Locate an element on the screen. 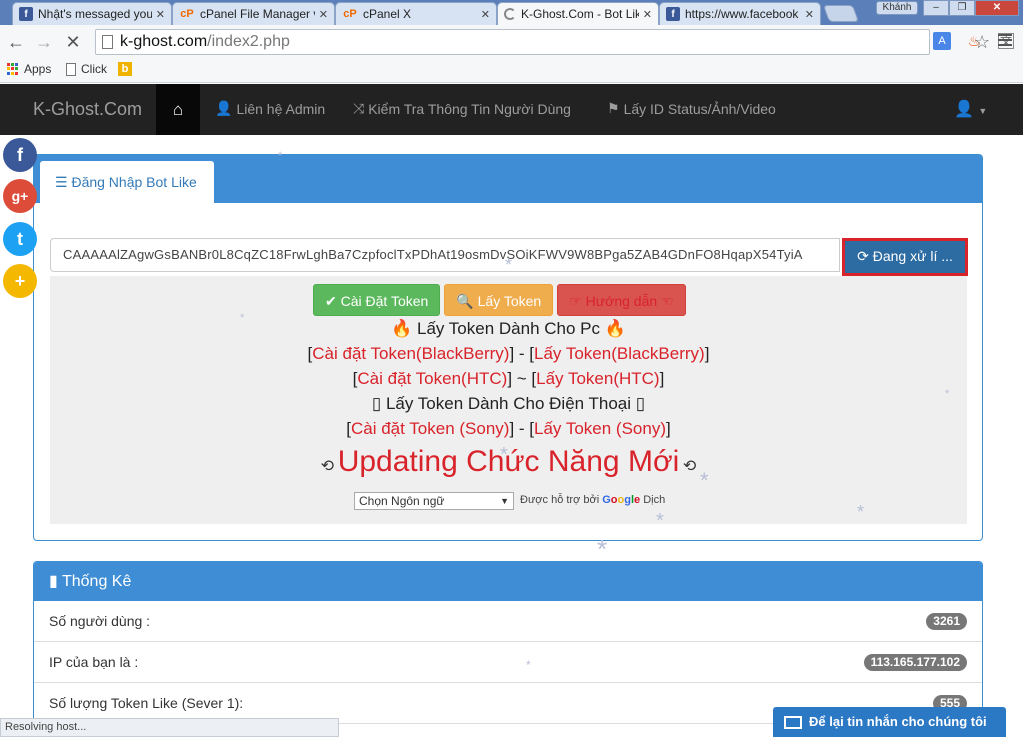 This screenshot has width=1023, height=737. google-plus-icon: g+ is located at coordinates (20, 196).